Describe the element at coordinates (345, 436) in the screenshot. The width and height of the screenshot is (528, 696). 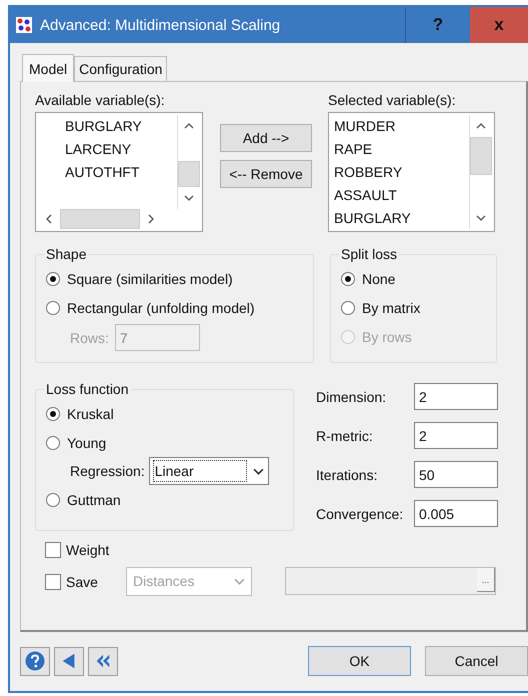
I see `field-label: R-metric:` at that location.